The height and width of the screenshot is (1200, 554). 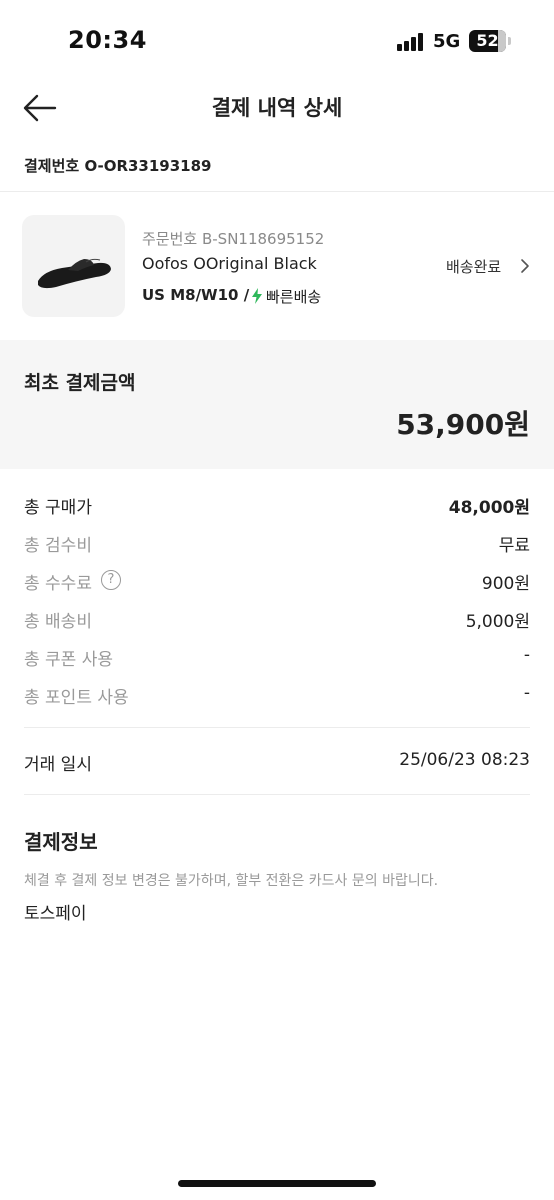 I want to click on sub-order-number: 주문번호 B-SN118695152, so click(x=233, y=239).